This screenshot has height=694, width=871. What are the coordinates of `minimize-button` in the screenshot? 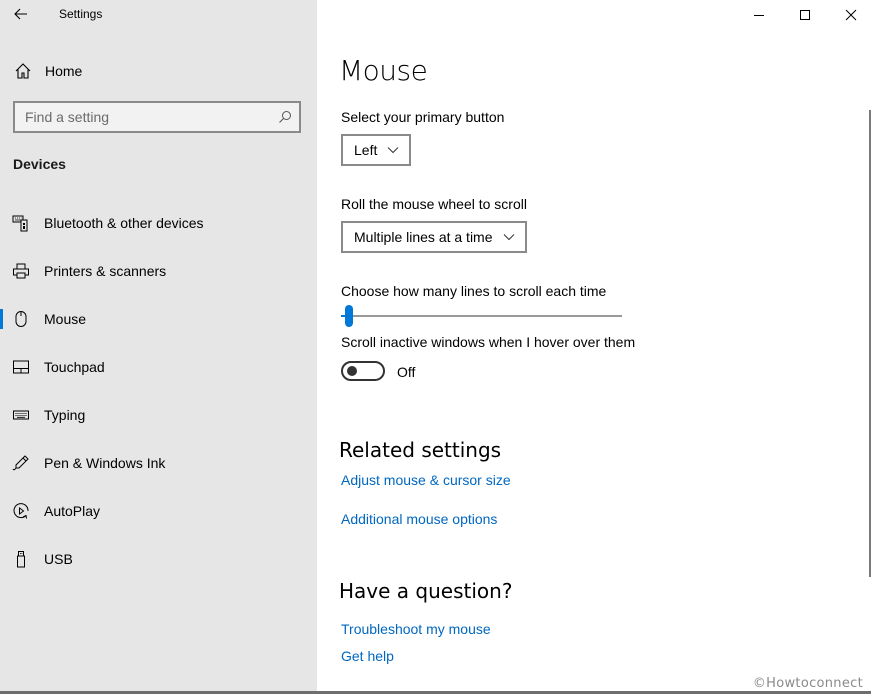 It's located at (759, 15).